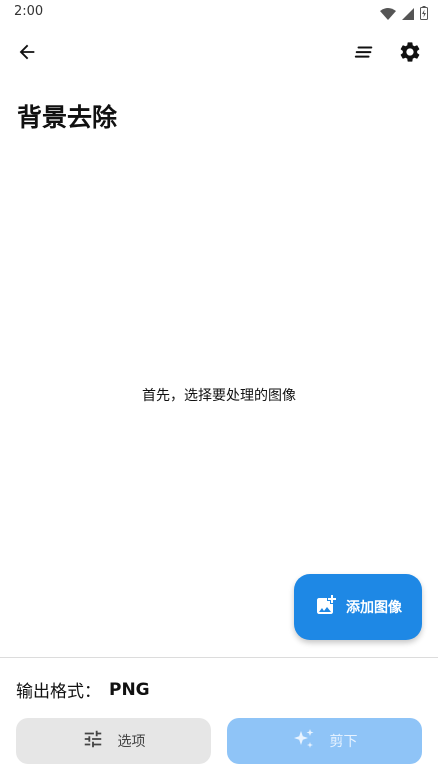 The image size is (438, 780). Describe the element at coordinates (29, 11) in the screenshot. I see `status-time: 2:00` at that location.